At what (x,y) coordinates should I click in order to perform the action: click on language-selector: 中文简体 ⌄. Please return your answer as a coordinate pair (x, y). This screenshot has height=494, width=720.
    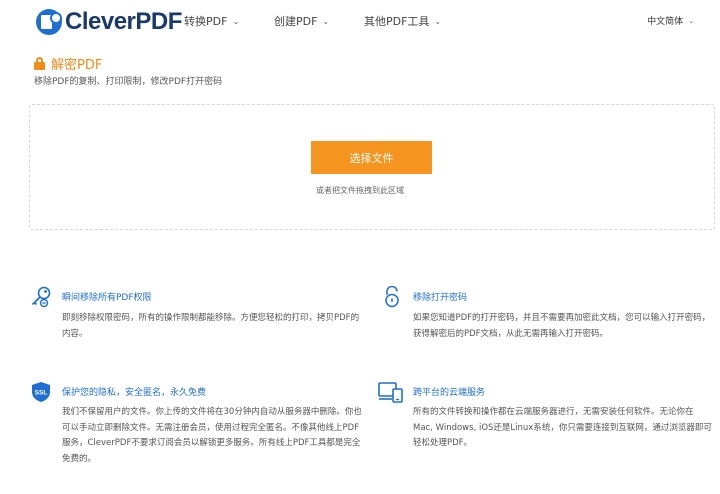
    Looking at the image, I should click on (670, 21).